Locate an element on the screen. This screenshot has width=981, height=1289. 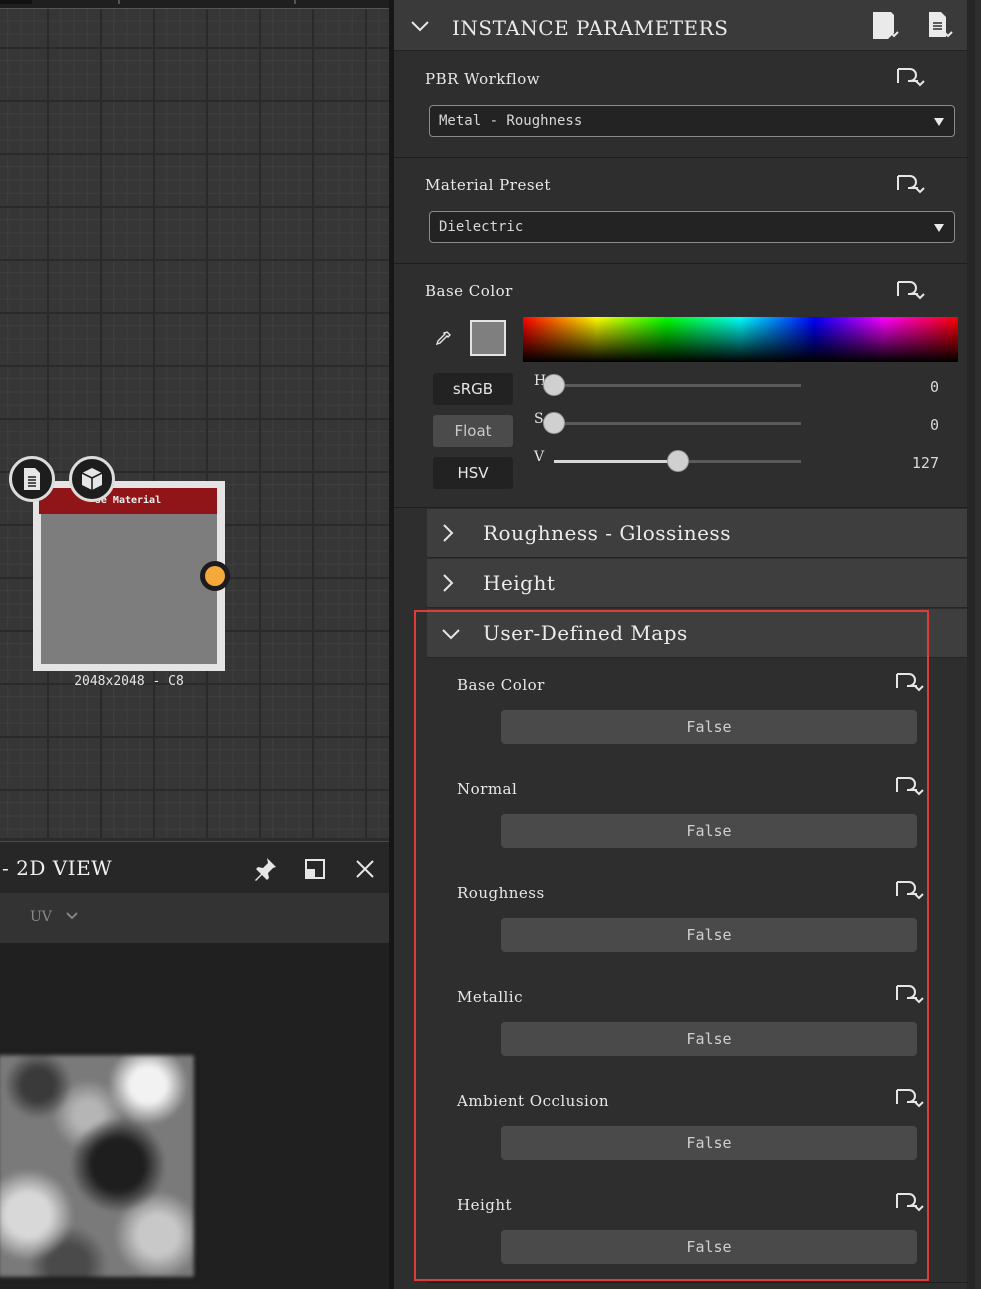
cube-badge-icon is located at coordinates (92, 479).